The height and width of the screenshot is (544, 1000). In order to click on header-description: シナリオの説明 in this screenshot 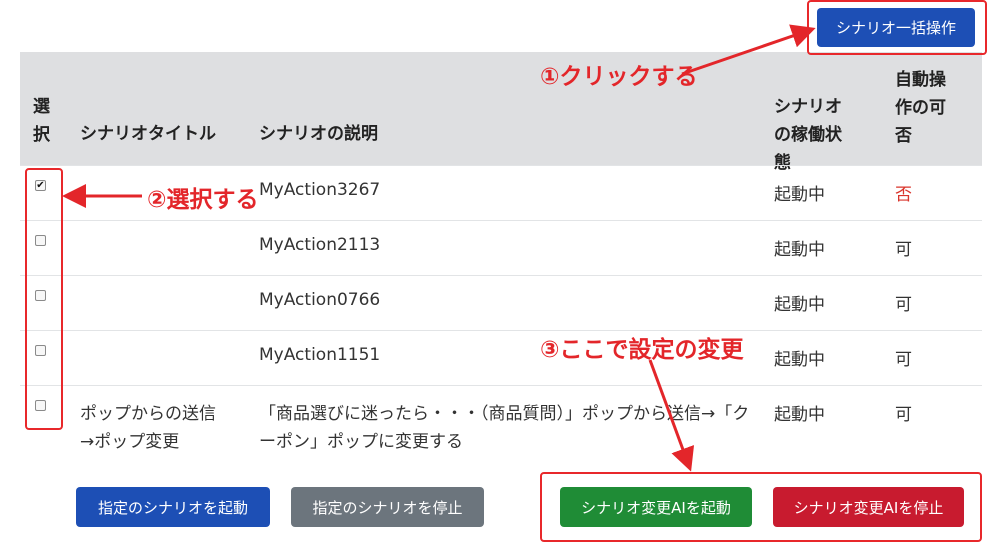, I will do `click(318, 134)`.